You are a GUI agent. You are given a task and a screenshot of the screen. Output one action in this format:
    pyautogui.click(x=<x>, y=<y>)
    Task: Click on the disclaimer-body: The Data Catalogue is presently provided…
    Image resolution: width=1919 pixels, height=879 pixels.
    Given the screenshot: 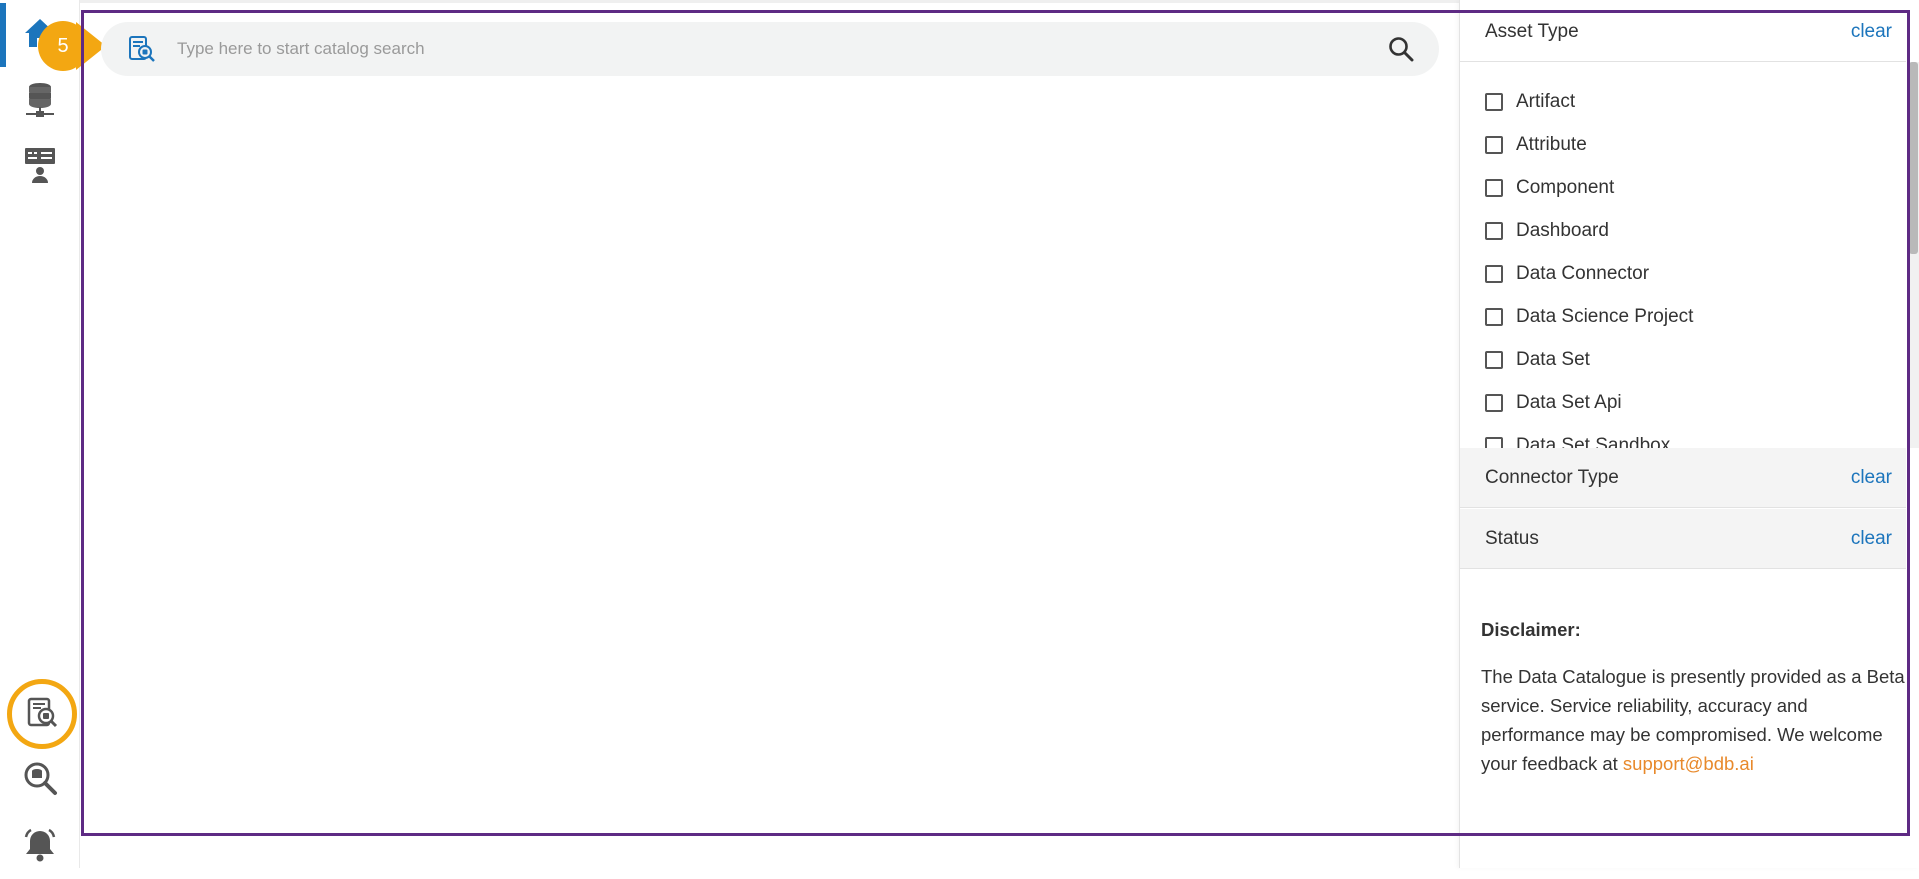 What is the action you would take?
    pyautogui.click(x=1696, y=720)
    